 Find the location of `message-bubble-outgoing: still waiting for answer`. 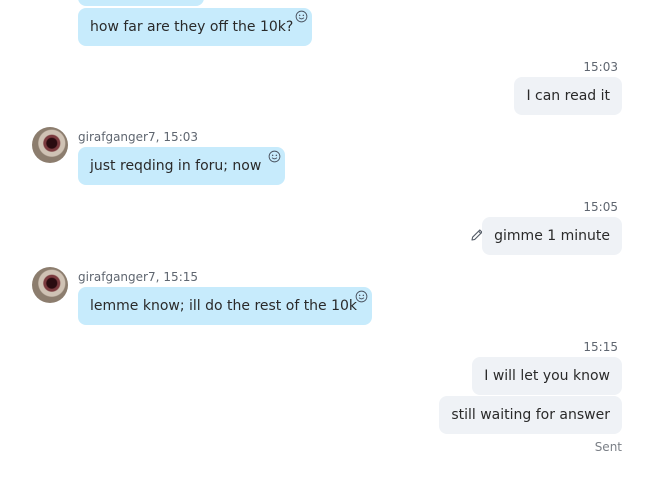

message-bubble-outgoing: still waiting for answer is located at coordinates (530, 415).